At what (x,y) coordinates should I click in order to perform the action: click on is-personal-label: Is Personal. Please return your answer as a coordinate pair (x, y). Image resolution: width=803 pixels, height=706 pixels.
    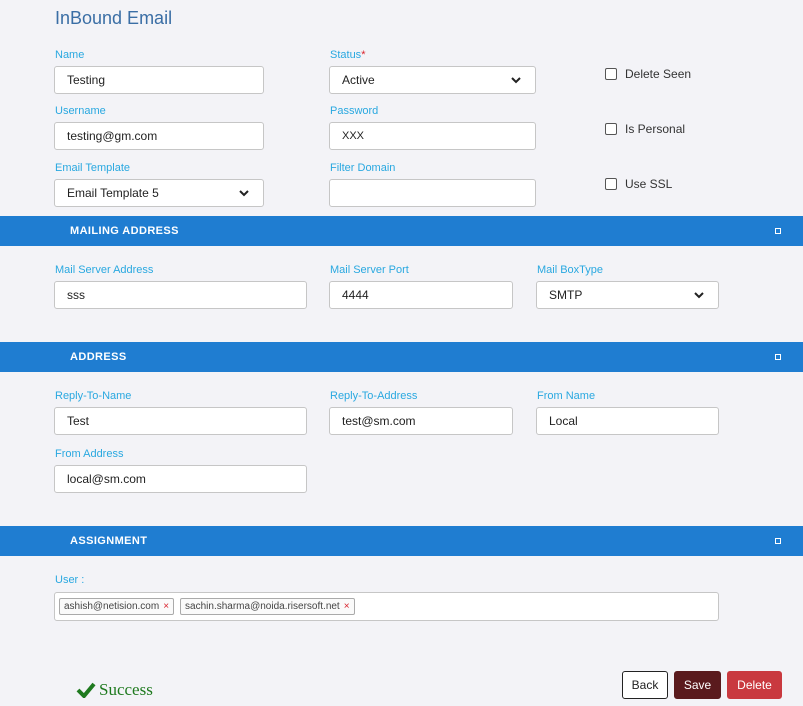
    Looking at the image, I should click on (655, 129).